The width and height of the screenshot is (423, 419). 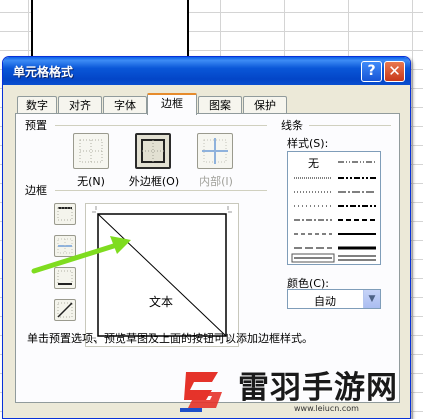 I want to click on tab-protection: 保护, so click(x=265, y=105).